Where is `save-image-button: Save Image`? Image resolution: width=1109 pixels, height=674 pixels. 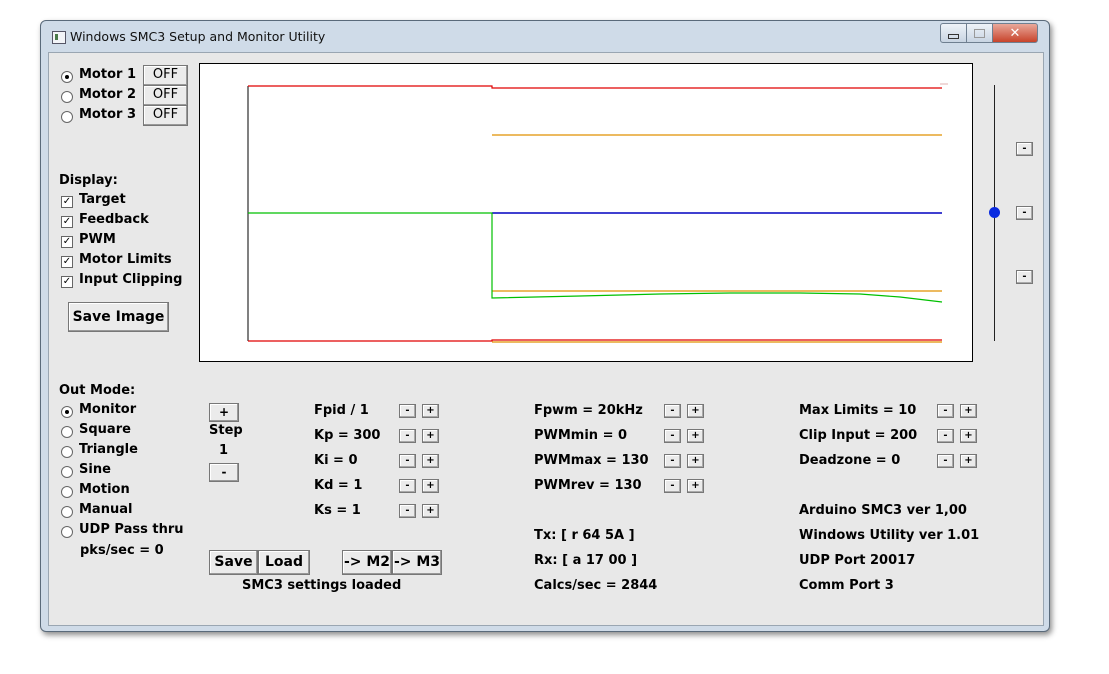
save-image-button: Save Image is located at coordinates (118, 317).